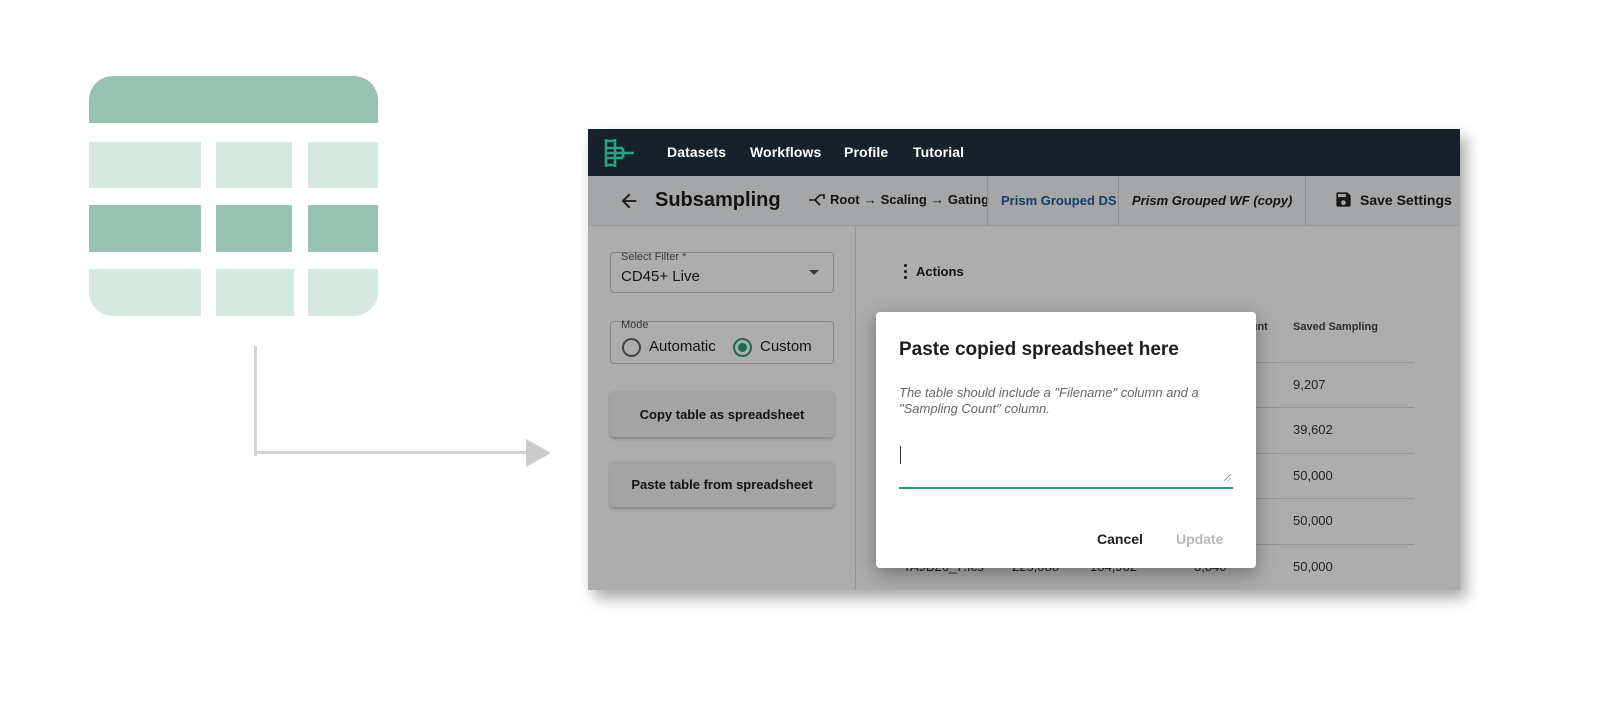 The image size is (1600, 706). I want to click on update-button: Update, so click(1199, 539).